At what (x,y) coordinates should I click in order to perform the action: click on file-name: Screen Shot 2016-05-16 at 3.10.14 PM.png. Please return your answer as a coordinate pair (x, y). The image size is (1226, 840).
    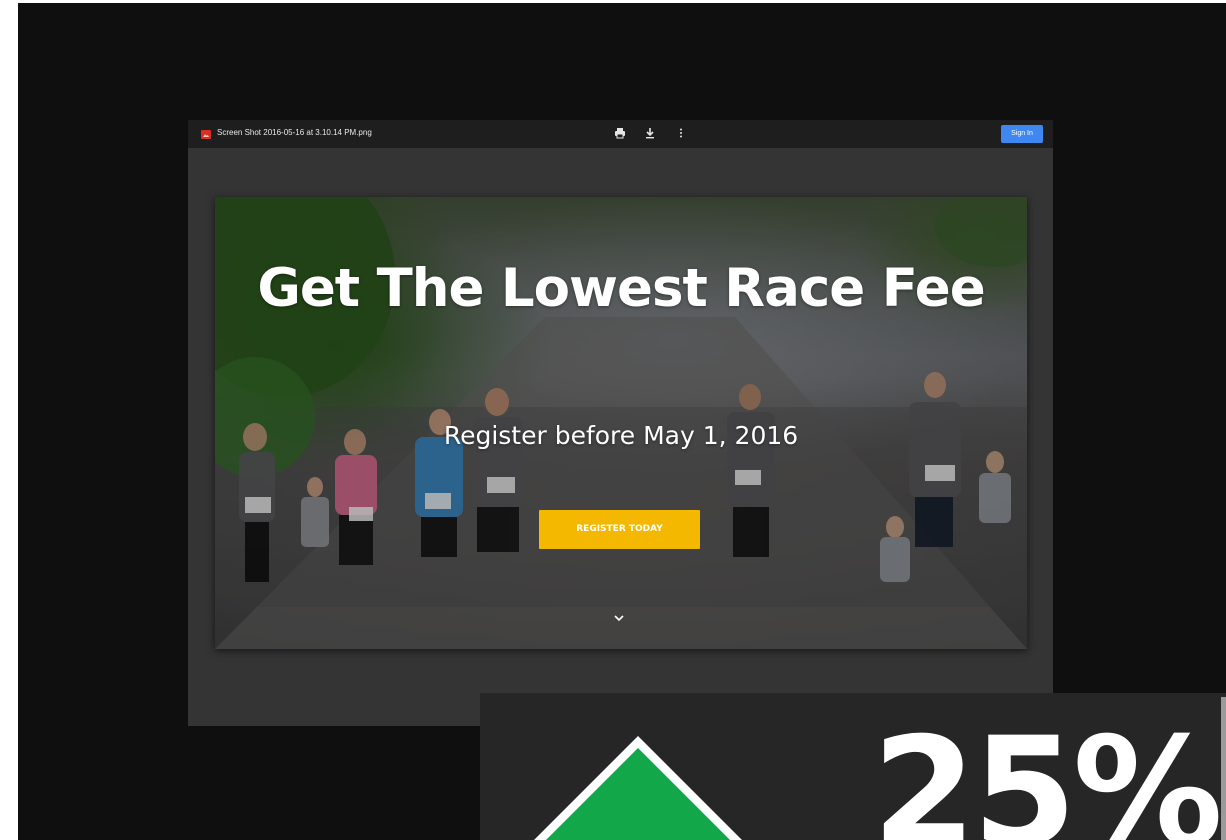
    Looking at the image, I should click on (294, 132).